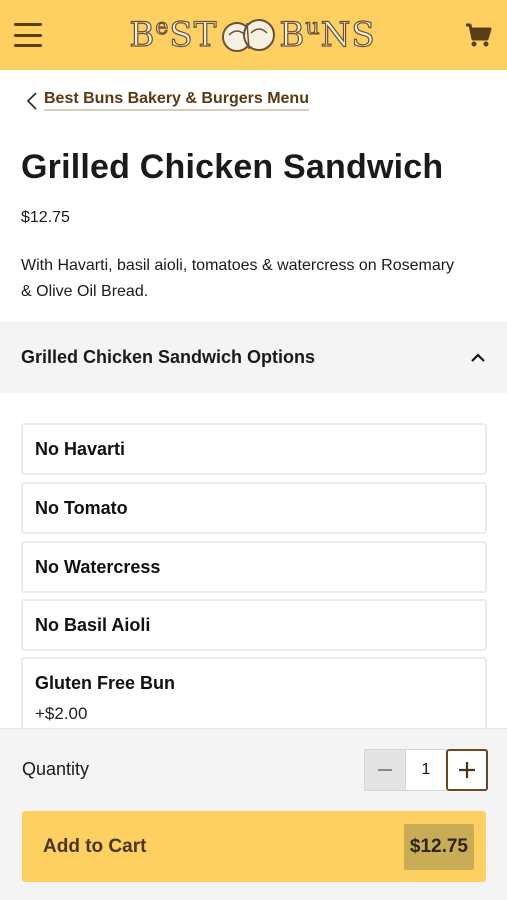 The width and height of the screenshot is (507, 900). What do you see at coordinates (249, 35) in the screenshot?
I see `bun-logo-icon` at bounding box center [249, 35].